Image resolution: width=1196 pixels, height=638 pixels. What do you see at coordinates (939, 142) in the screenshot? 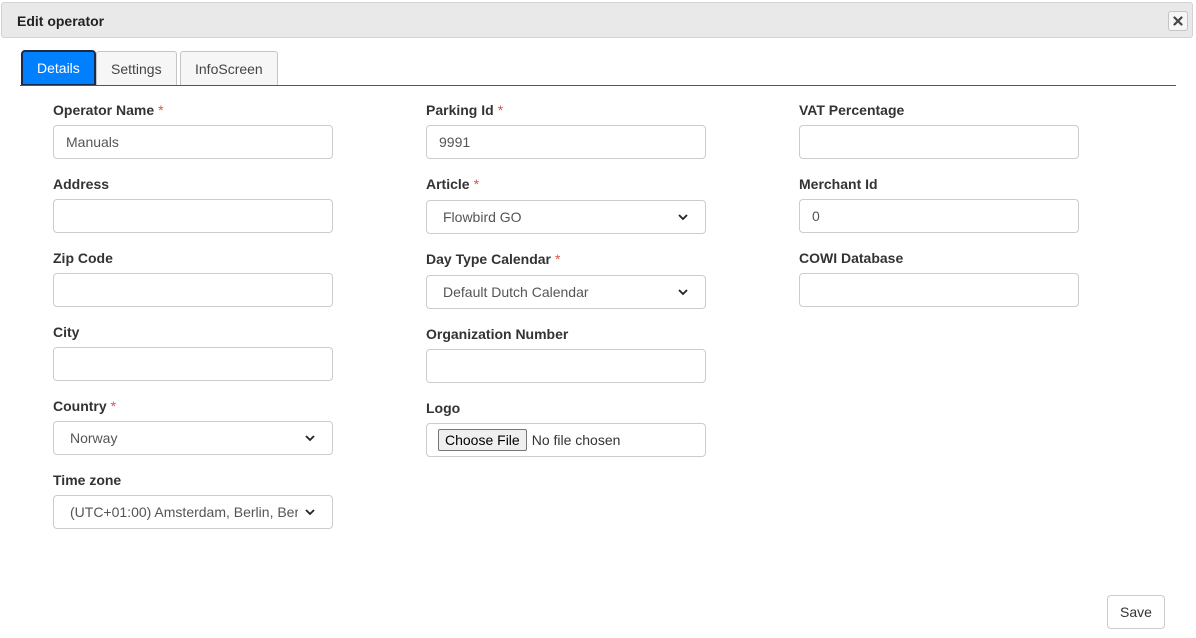
I see `vat-percentage-input` at bounding box center [939, 142].